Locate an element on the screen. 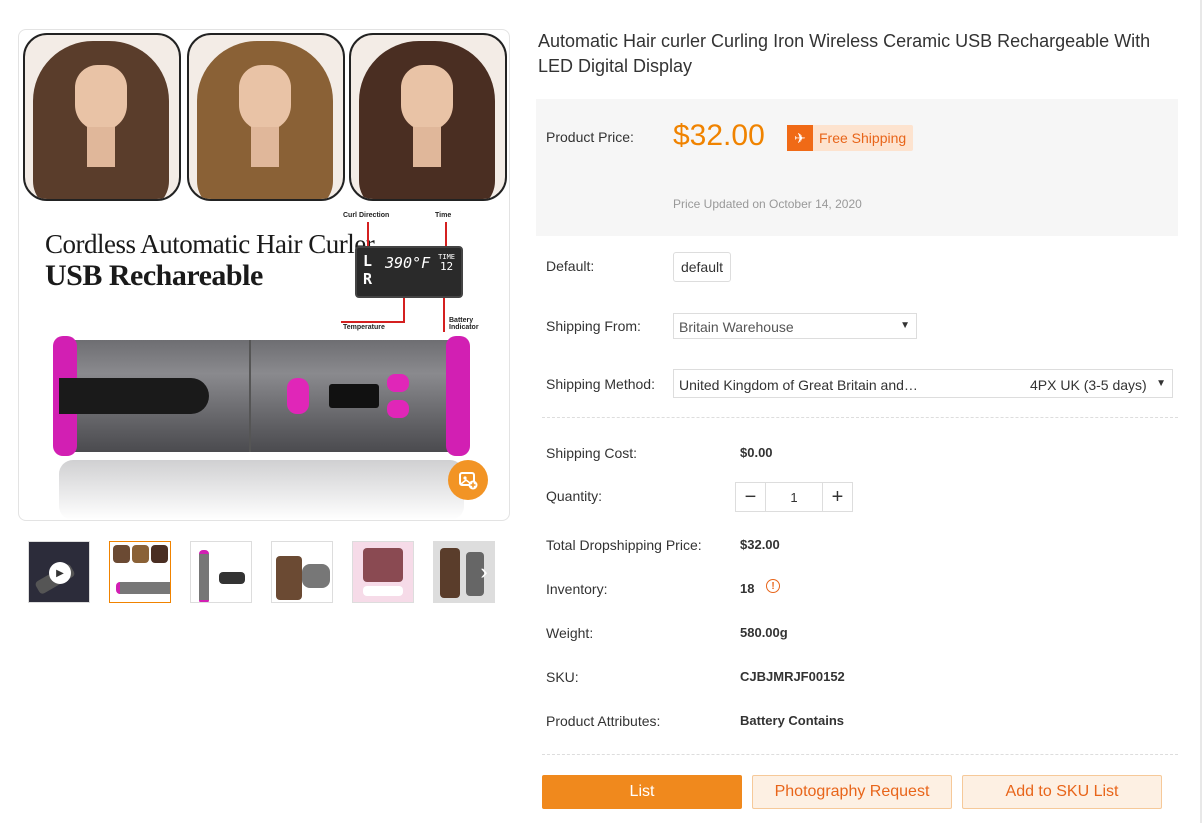  shipping-cost-label: Shipping Cost: is located at coordinates (592, 453).